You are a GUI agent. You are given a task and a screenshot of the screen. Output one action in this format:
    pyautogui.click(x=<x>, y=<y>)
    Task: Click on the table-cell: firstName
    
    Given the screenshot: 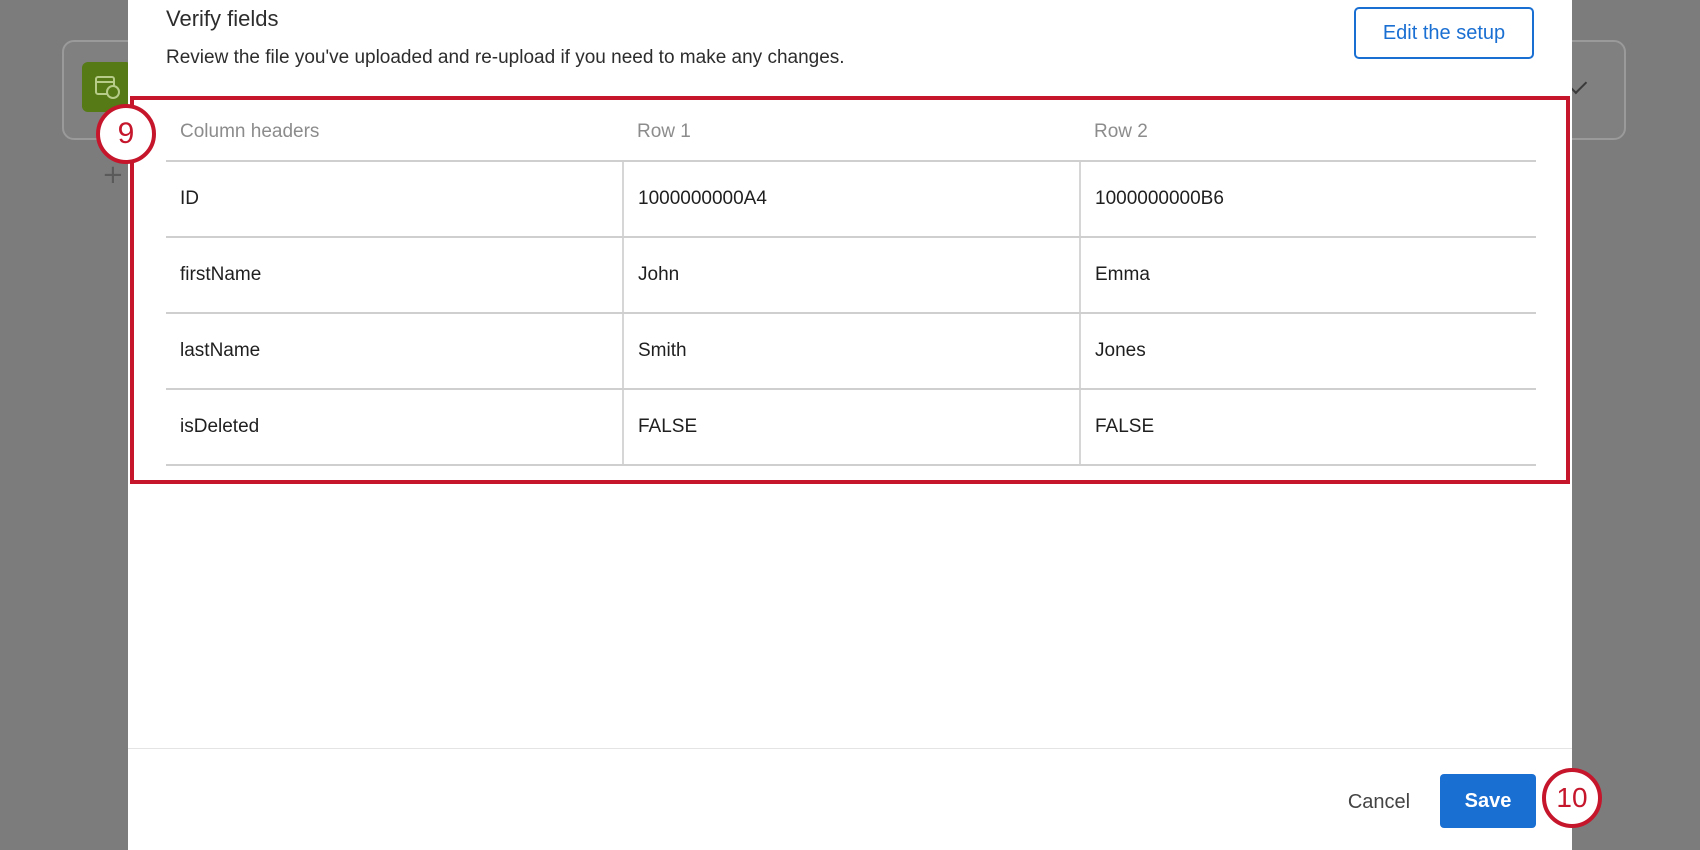 What is the action you would take?
    pyautogui.click(x=394, y=275)
    